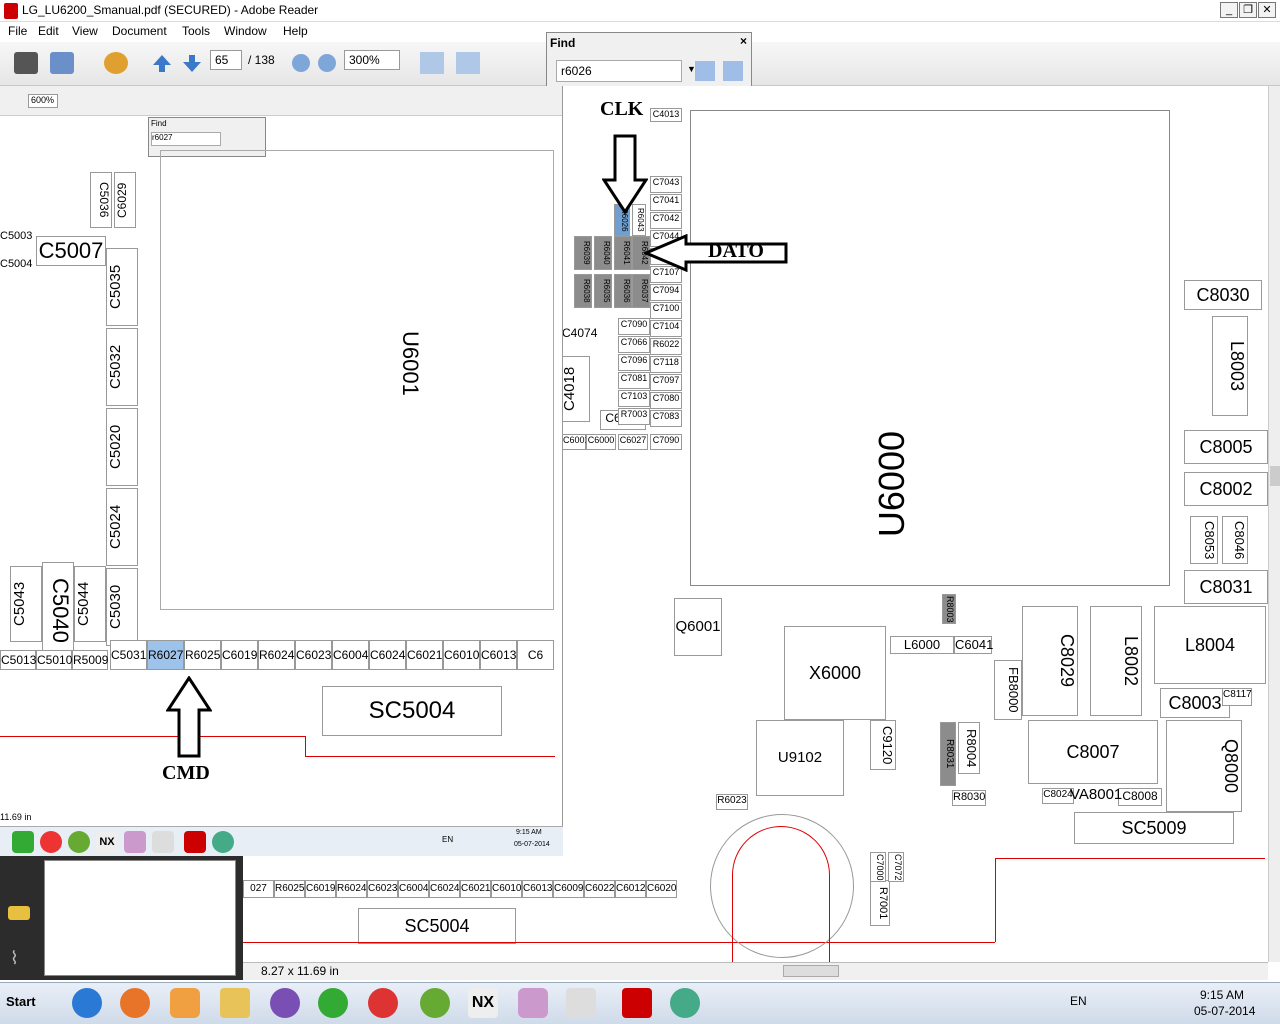 The image size is (1280, 1024). I want to click on restore-button: ❐, so click(1248, 10).